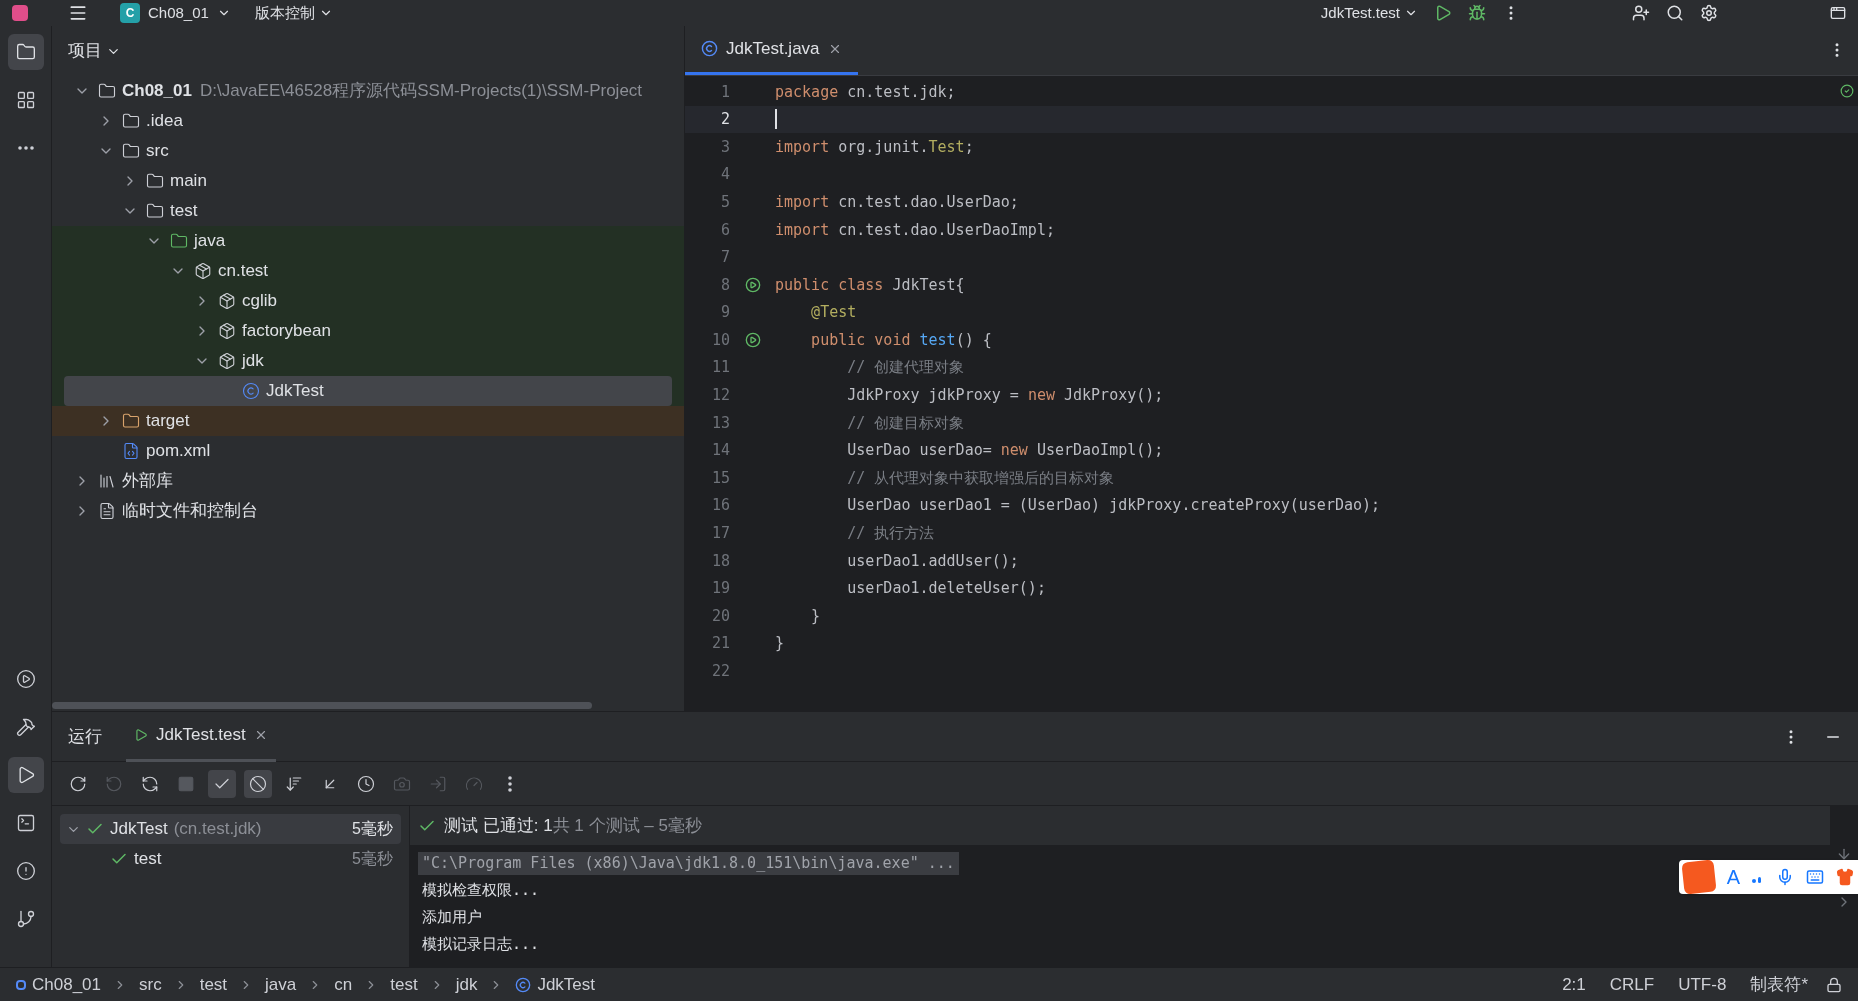 The height and width of the screenshot is (1001, 1858). Describe the element at coordinates (368, 121) in the screenshot. I see `tree-row: .idea` at that location.